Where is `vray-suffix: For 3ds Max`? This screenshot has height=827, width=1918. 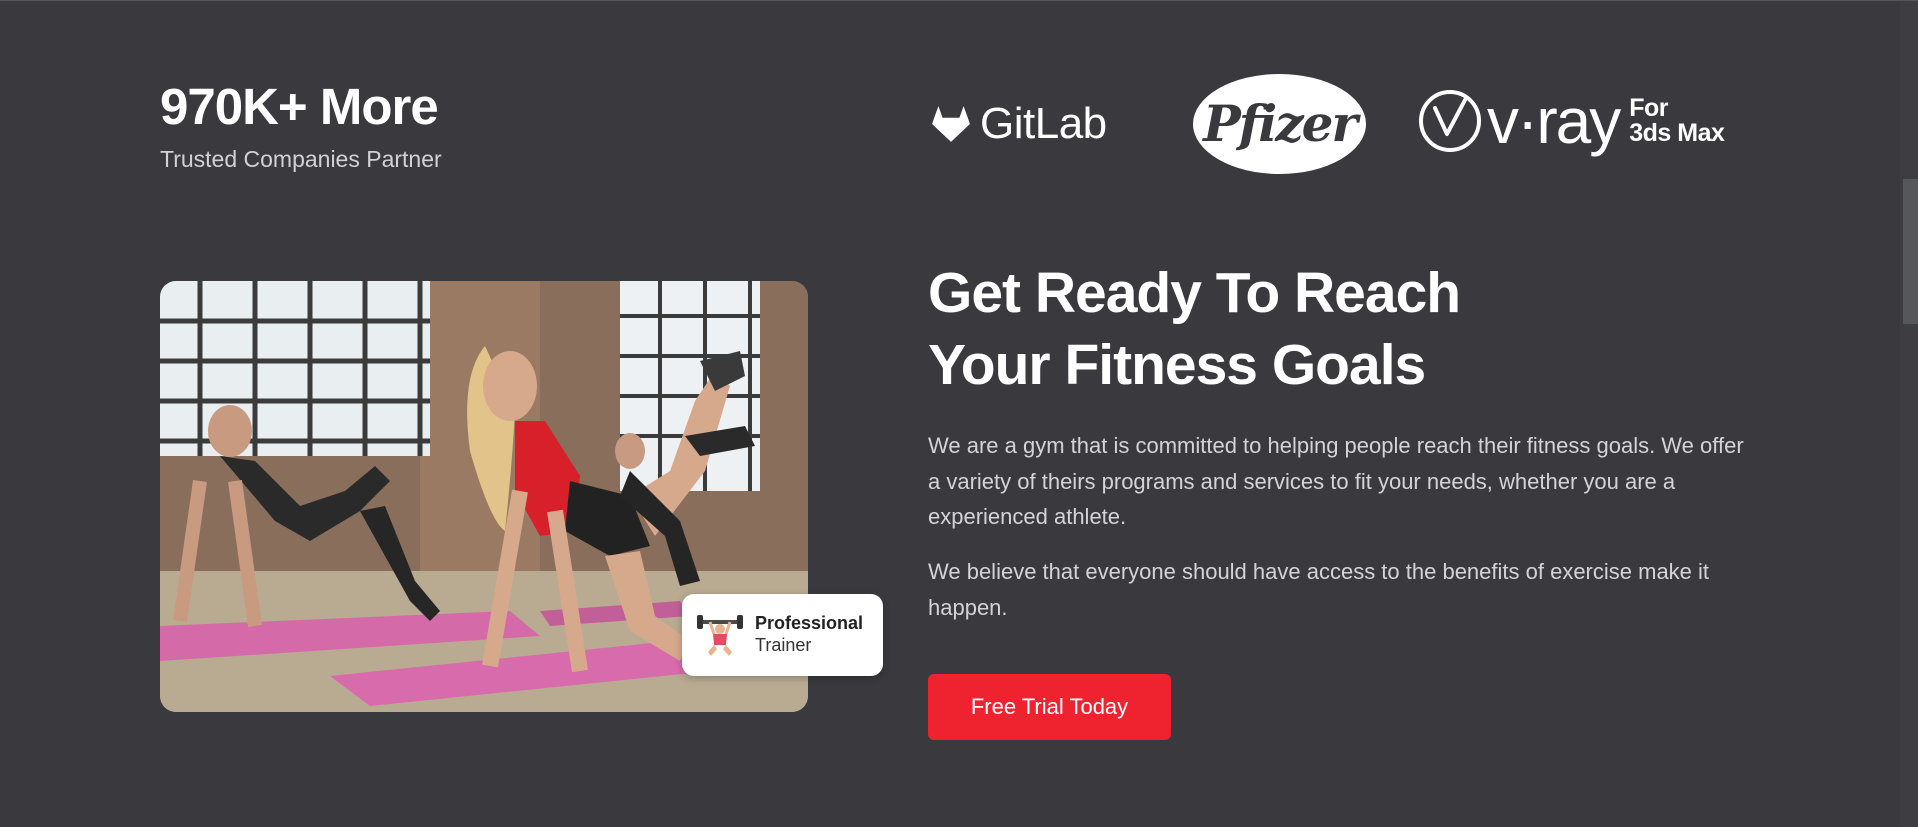 vray-suffix: For 3ds Max is located at coordinates (1677, 120).